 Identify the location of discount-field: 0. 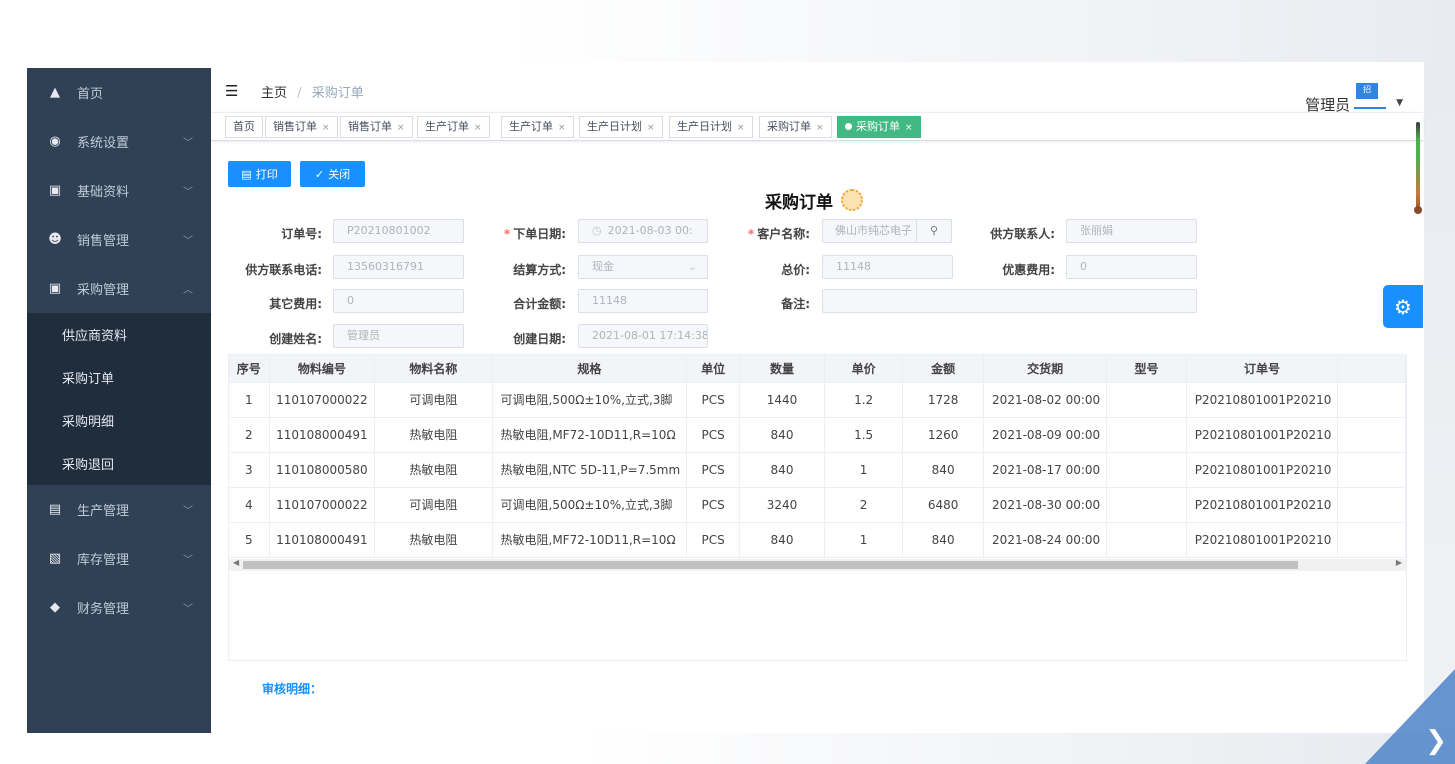
(1131, 267).